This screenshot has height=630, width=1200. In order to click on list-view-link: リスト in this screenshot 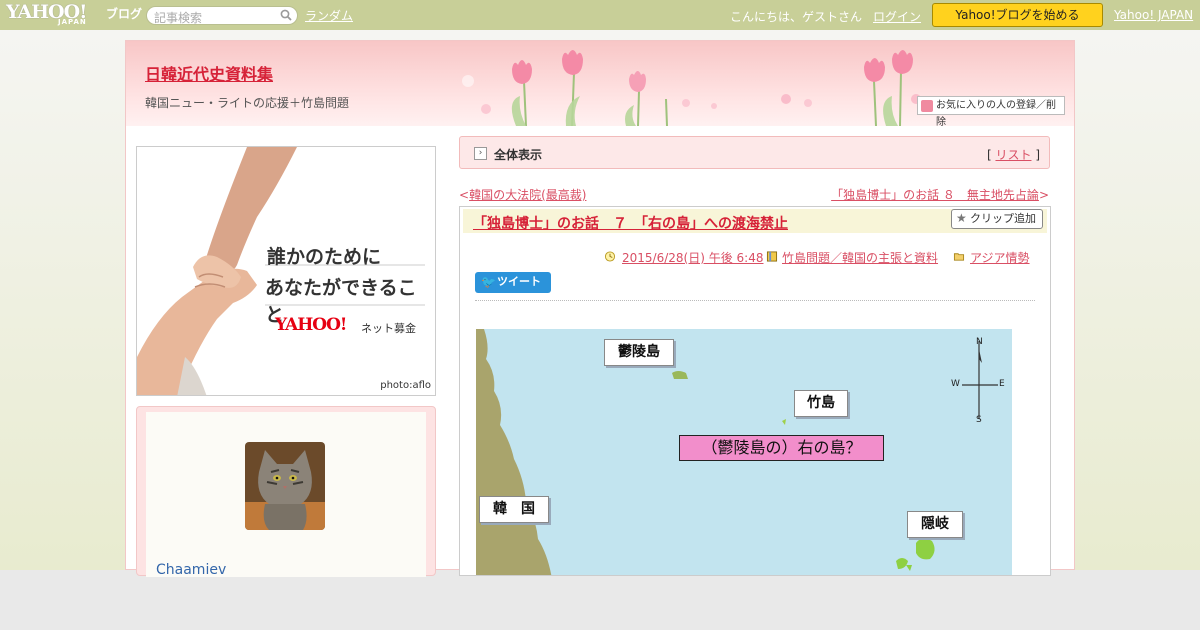, I will do `click(1013, 155)`.